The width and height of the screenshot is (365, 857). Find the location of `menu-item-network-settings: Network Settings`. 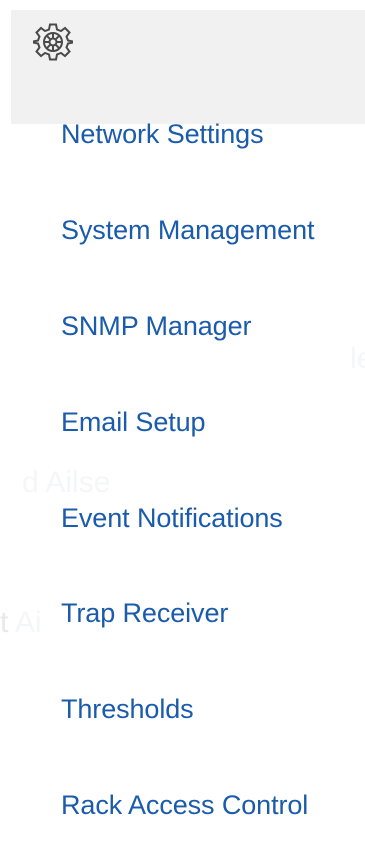

menu-item-network-settings: Network Settings is located at coordinates (162, 134).